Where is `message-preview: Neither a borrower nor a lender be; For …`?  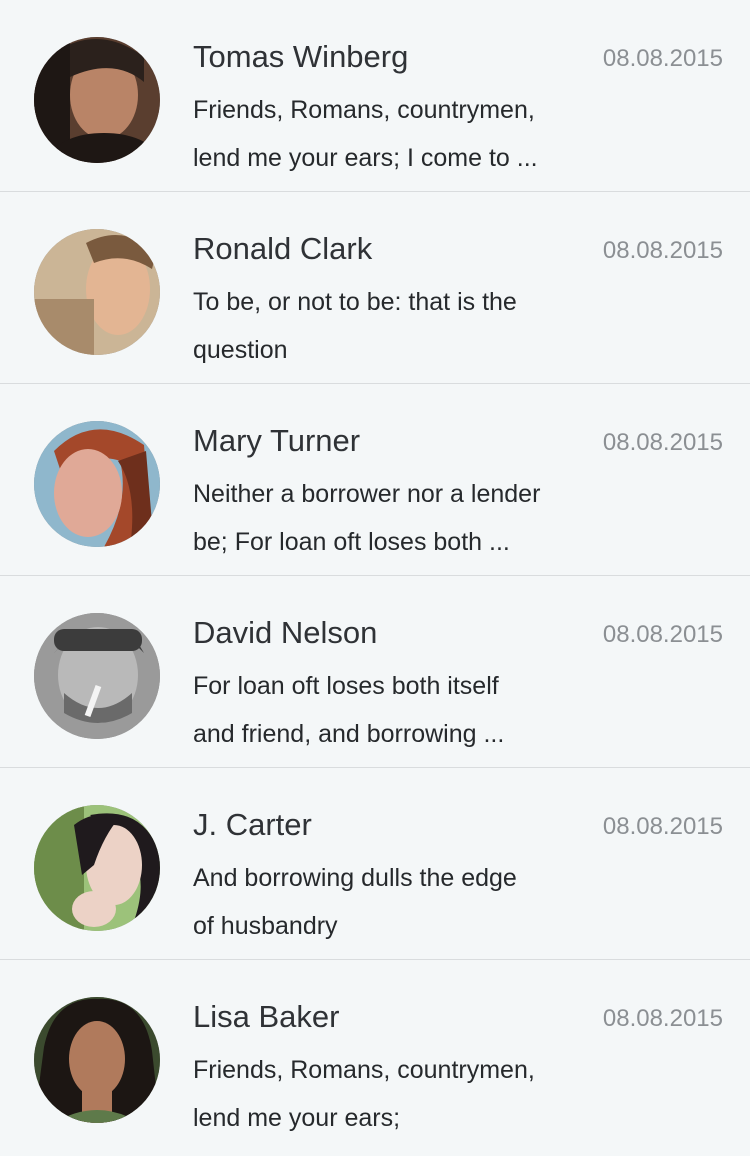 message-preview: Neither a borrower nor a lender be; For … is located at coordinates (393, 518).